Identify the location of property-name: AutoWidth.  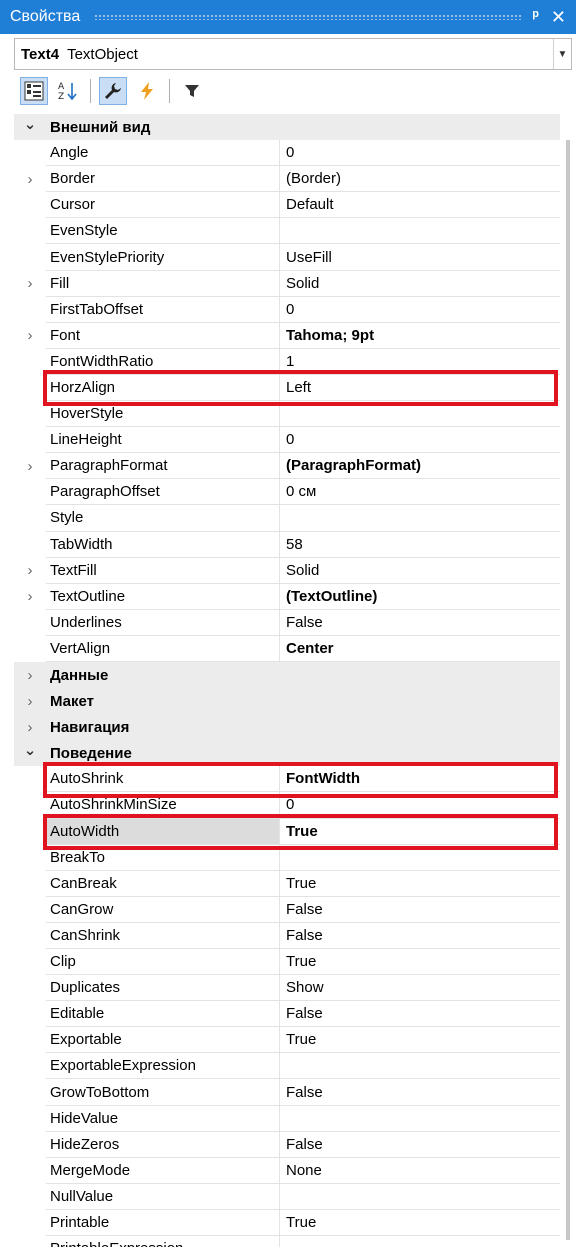
(163, 831).